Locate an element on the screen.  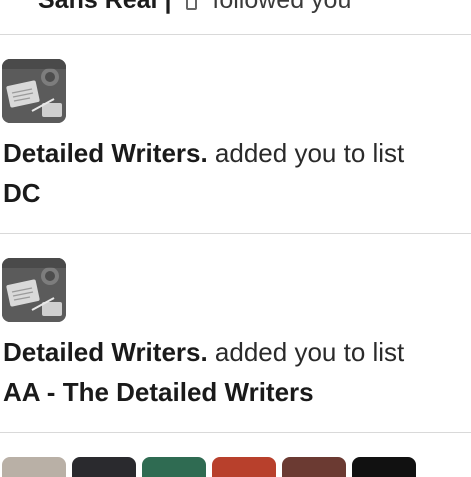
small-device-icon is located at coordinates (192, 5).